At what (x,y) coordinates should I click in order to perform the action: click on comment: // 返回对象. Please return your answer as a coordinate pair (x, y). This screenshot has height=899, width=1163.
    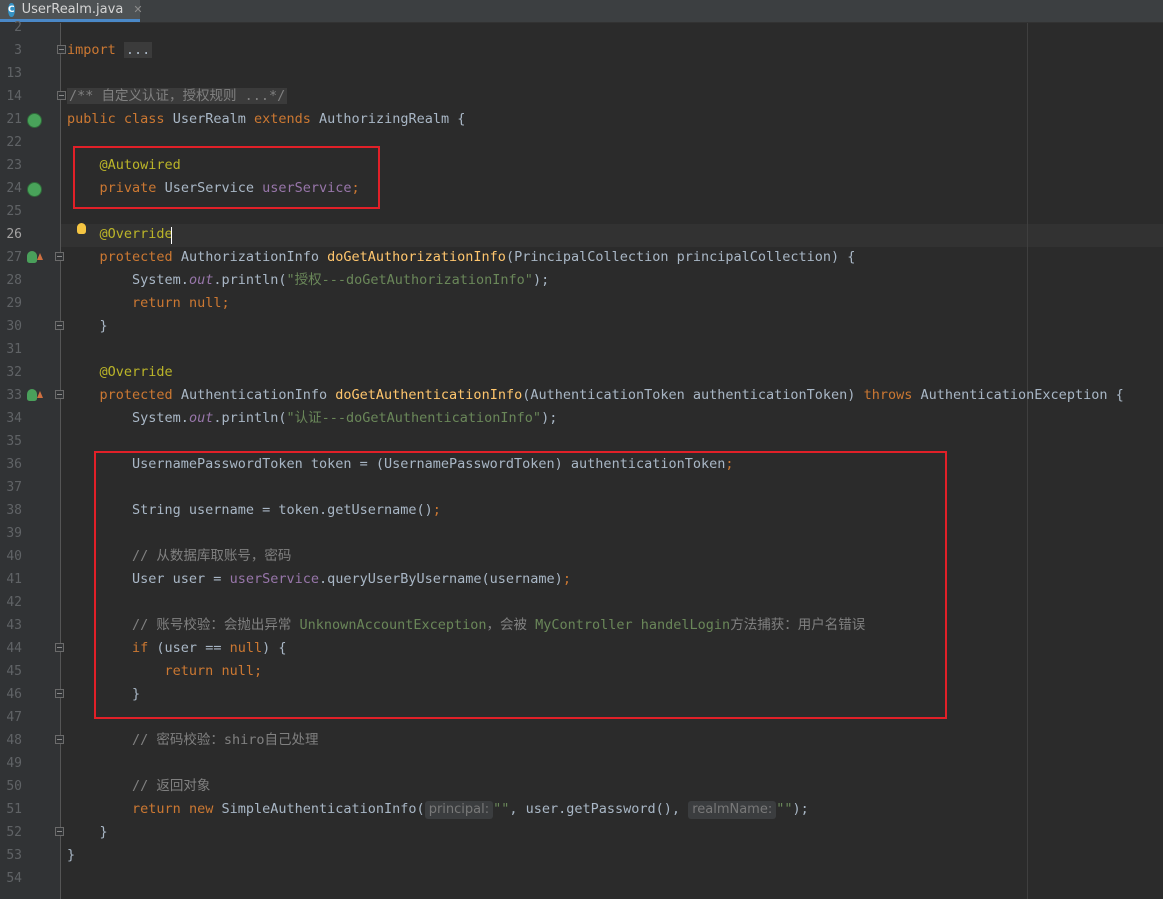
    Looking at the image, I should click on (171, 786).